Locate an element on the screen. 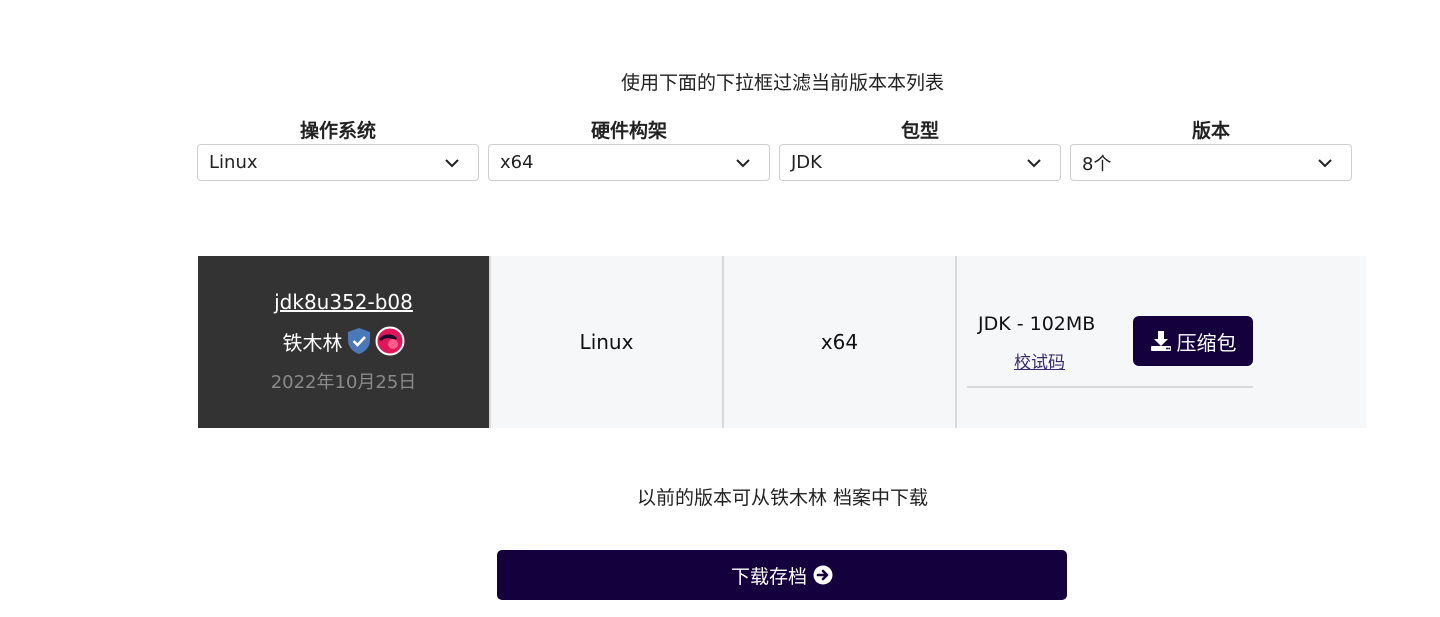  arrow-circle-right-icon is located at coordinates (823, 575).